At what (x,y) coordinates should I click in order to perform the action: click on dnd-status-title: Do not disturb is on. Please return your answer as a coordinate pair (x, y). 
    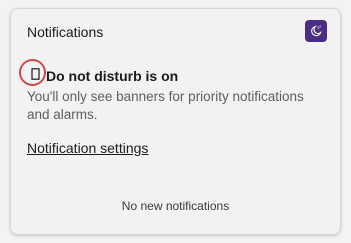
    Looking at the image, I should click on (112, 76).